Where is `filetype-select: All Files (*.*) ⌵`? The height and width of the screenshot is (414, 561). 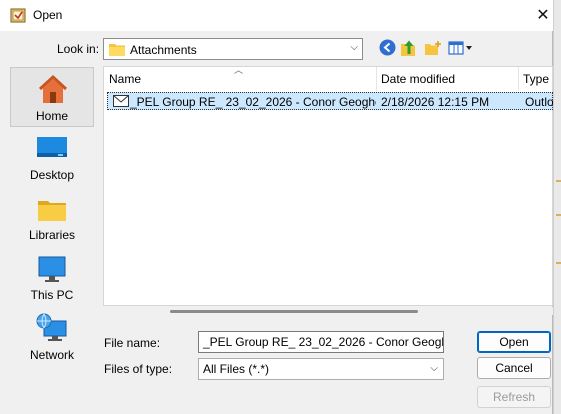
filetype-select: All Files (*.*) ⌵ is located at coordinates (321, 369).